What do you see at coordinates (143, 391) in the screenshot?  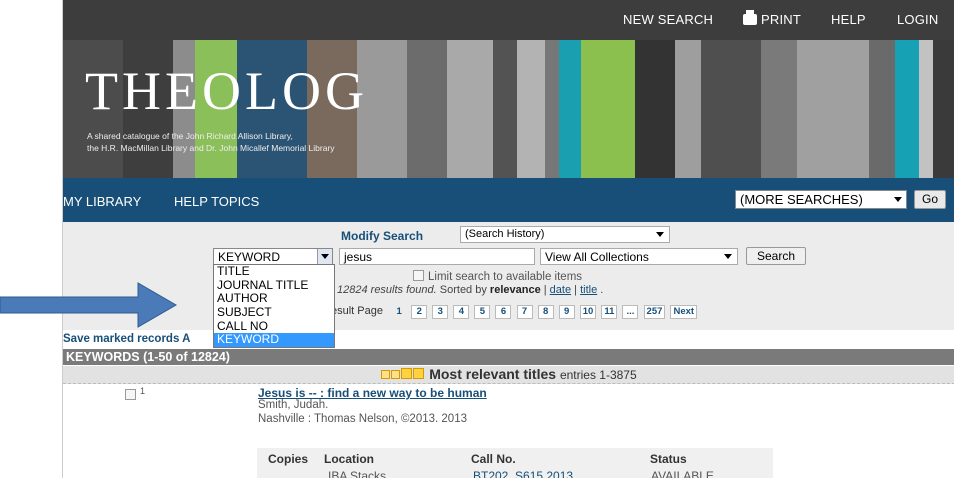 I see `record-number: 1` at bounding box center [143, 391].